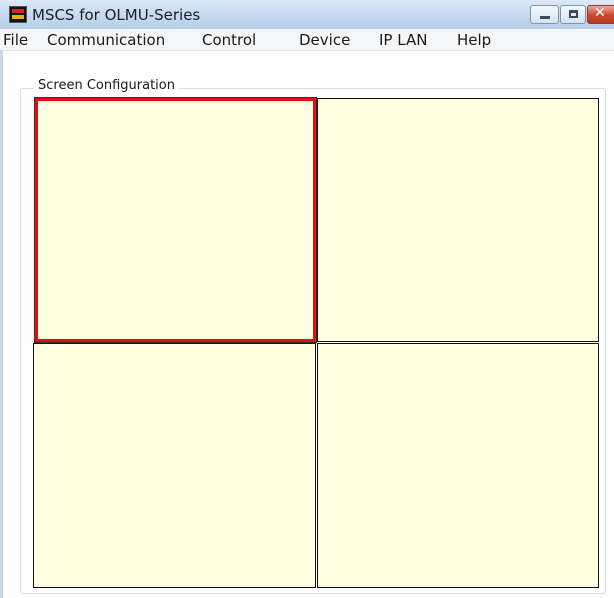 Image resolution: width=614 pixels, height=598 pixels. I want to click on menu-device: Device, so click(324, 40).